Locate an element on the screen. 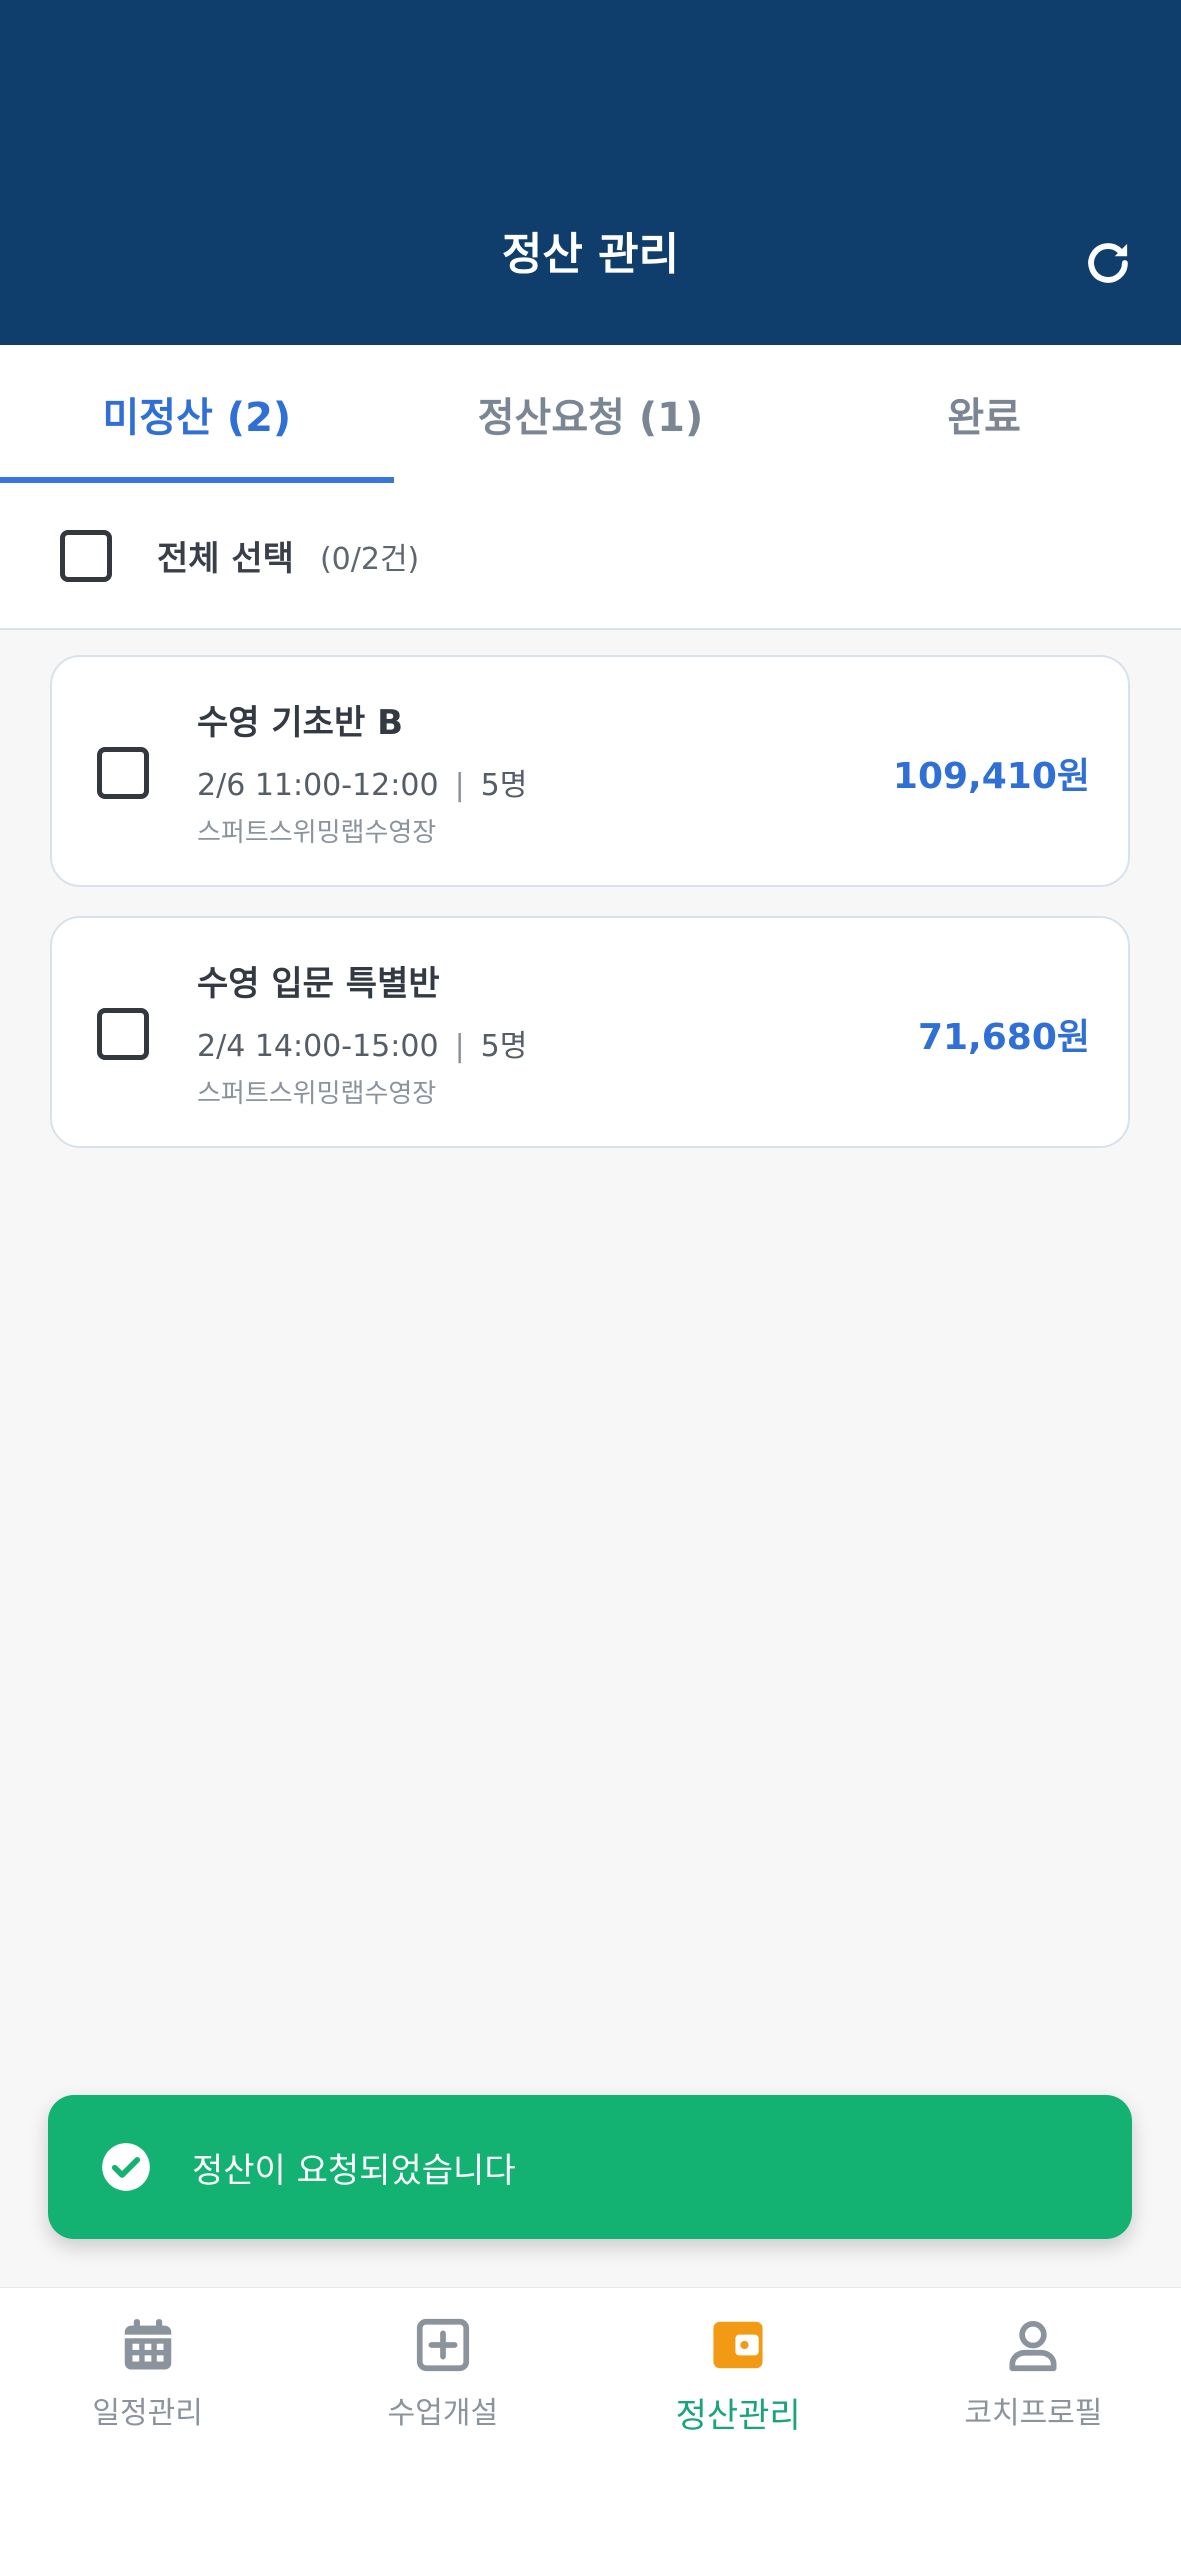 The height and width of the screenshot is (2556, 1181). tab-unsettled: 미정산 (2) is located at coordinates (197, 414).